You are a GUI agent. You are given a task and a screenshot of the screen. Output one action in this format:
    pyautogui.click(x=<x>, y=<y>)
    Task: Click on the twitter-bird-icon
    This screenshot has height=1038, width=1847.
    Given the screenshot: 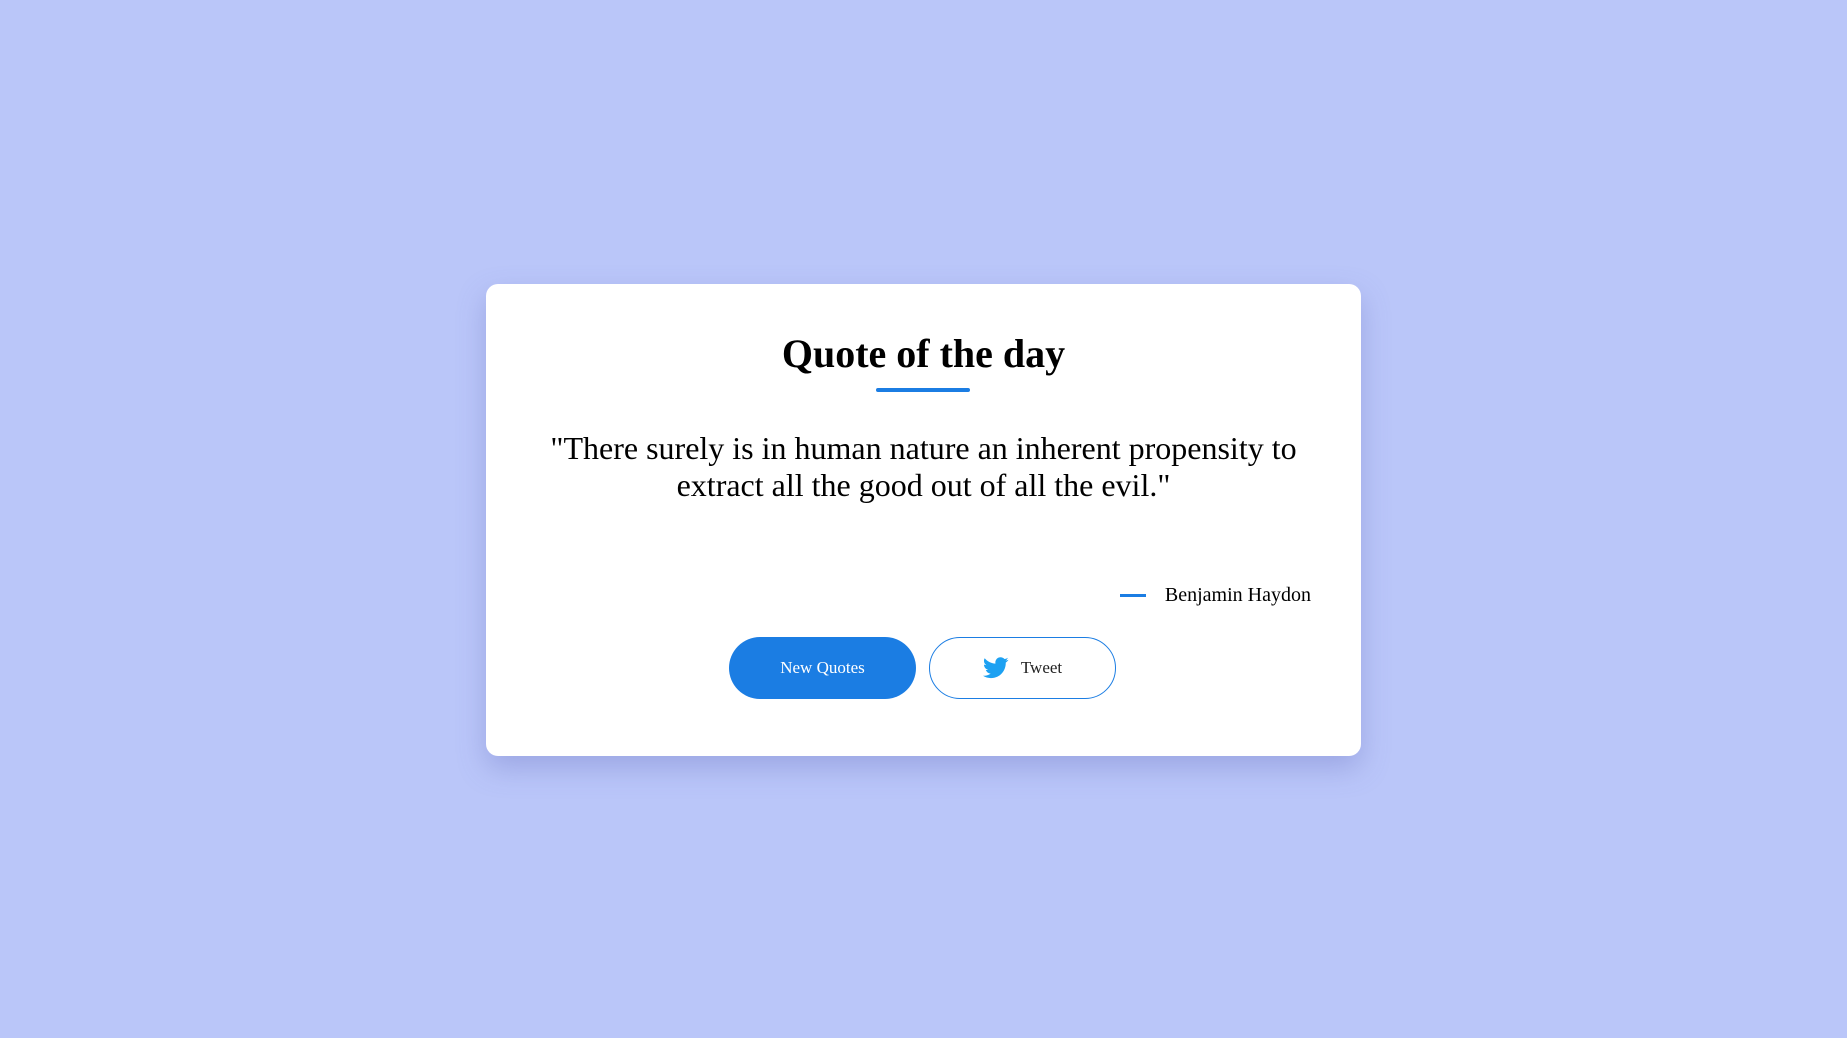 What is the action you would take?
    pyautogui.click(x=995, y=668)
    